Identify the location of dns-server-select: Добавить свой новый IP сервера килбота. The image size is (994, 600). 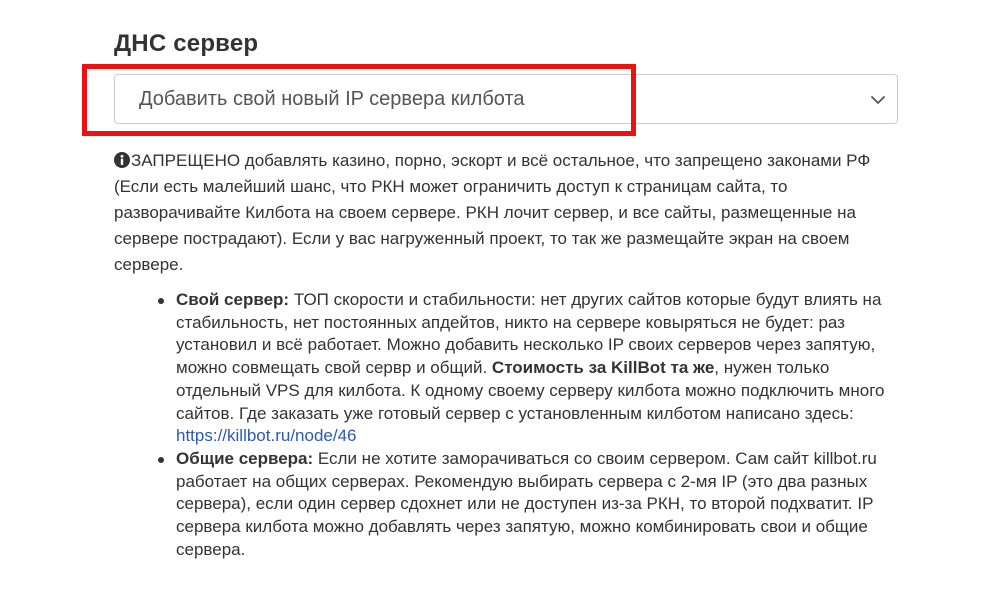
(506, 99).